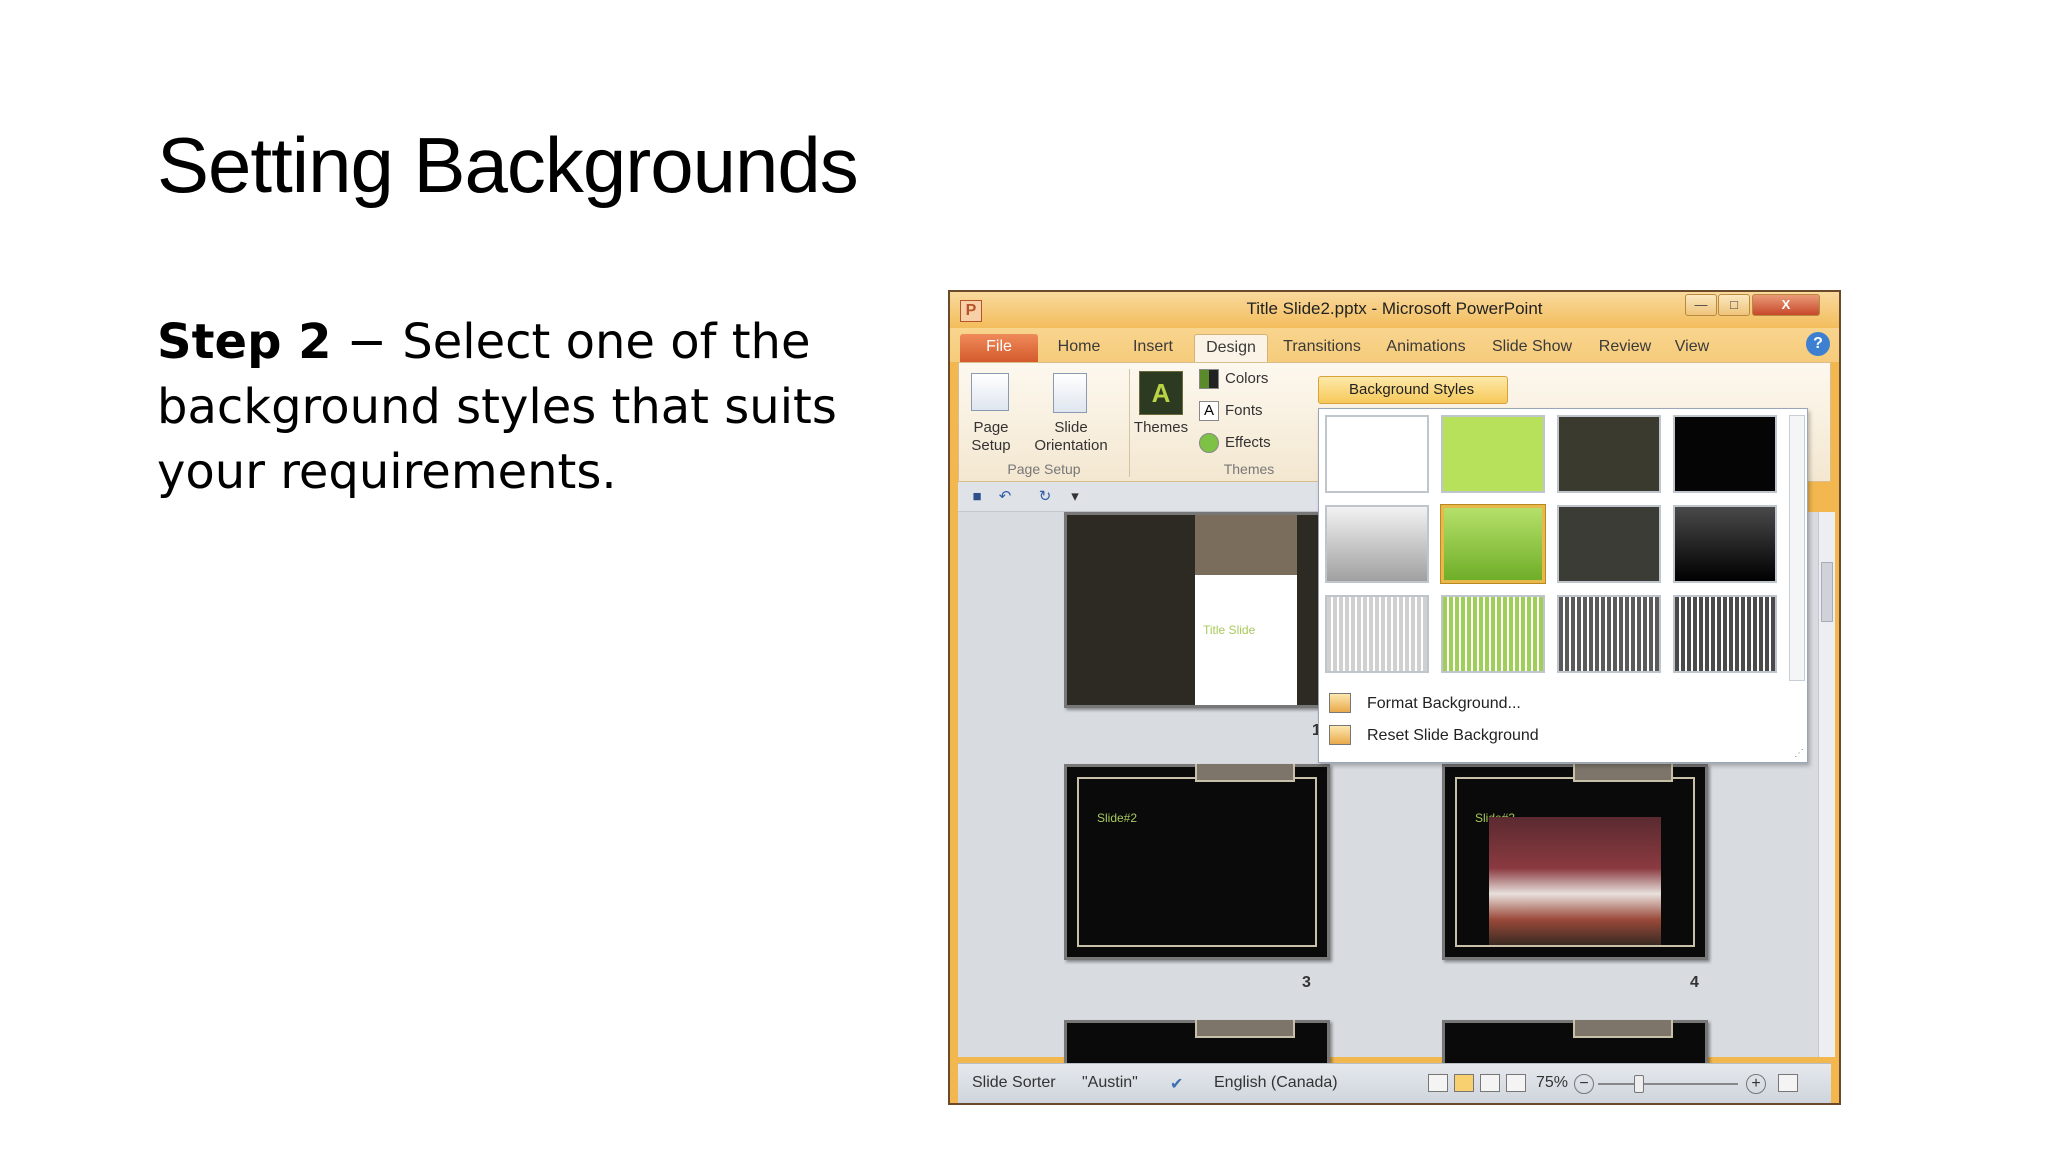  Describe the element at coordinates (1176, 1084) in the screenshot. I see `spellcheck-icon: ✔` at that location.